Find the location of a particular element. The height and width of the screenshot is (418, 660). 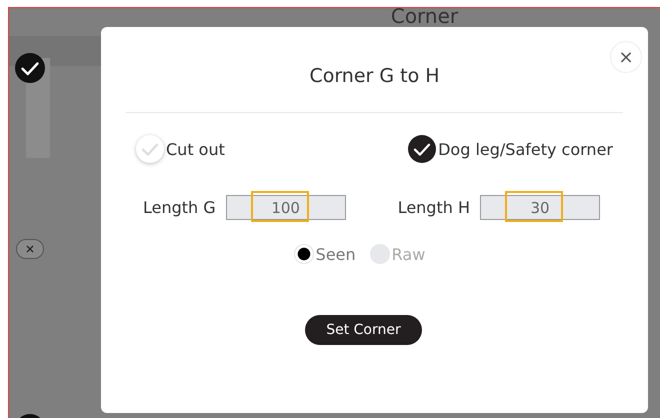

field-label: Length H is located at coordinates (434, 207).